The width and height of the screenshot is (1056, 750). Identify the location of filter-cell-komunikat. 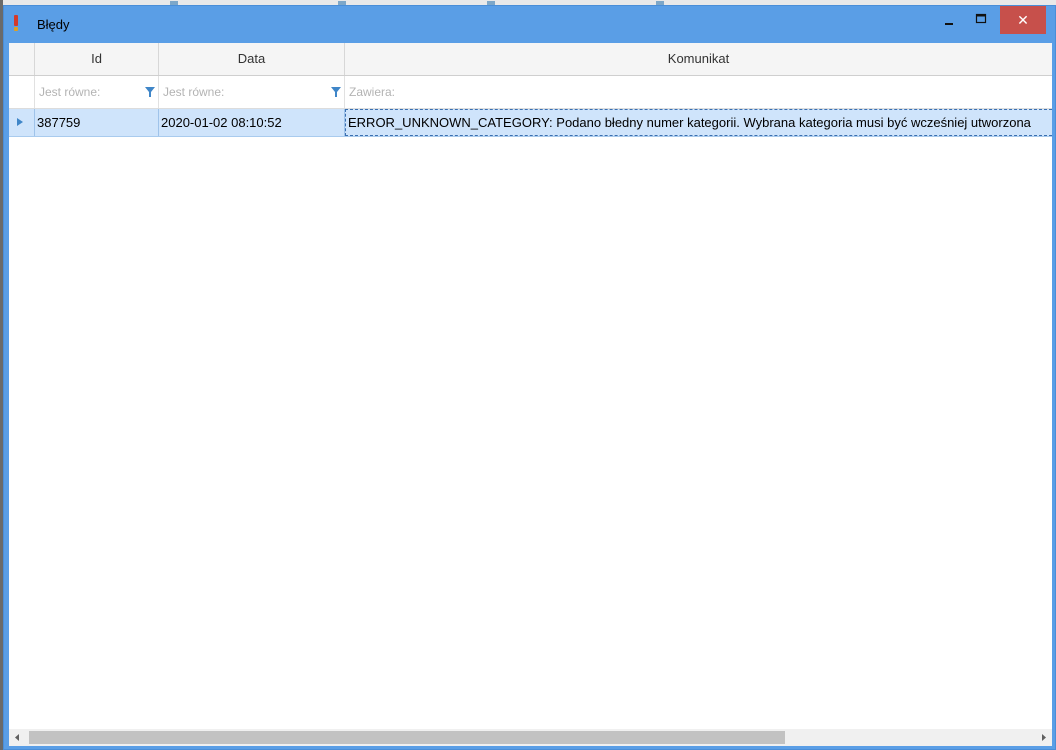
(698, 92).